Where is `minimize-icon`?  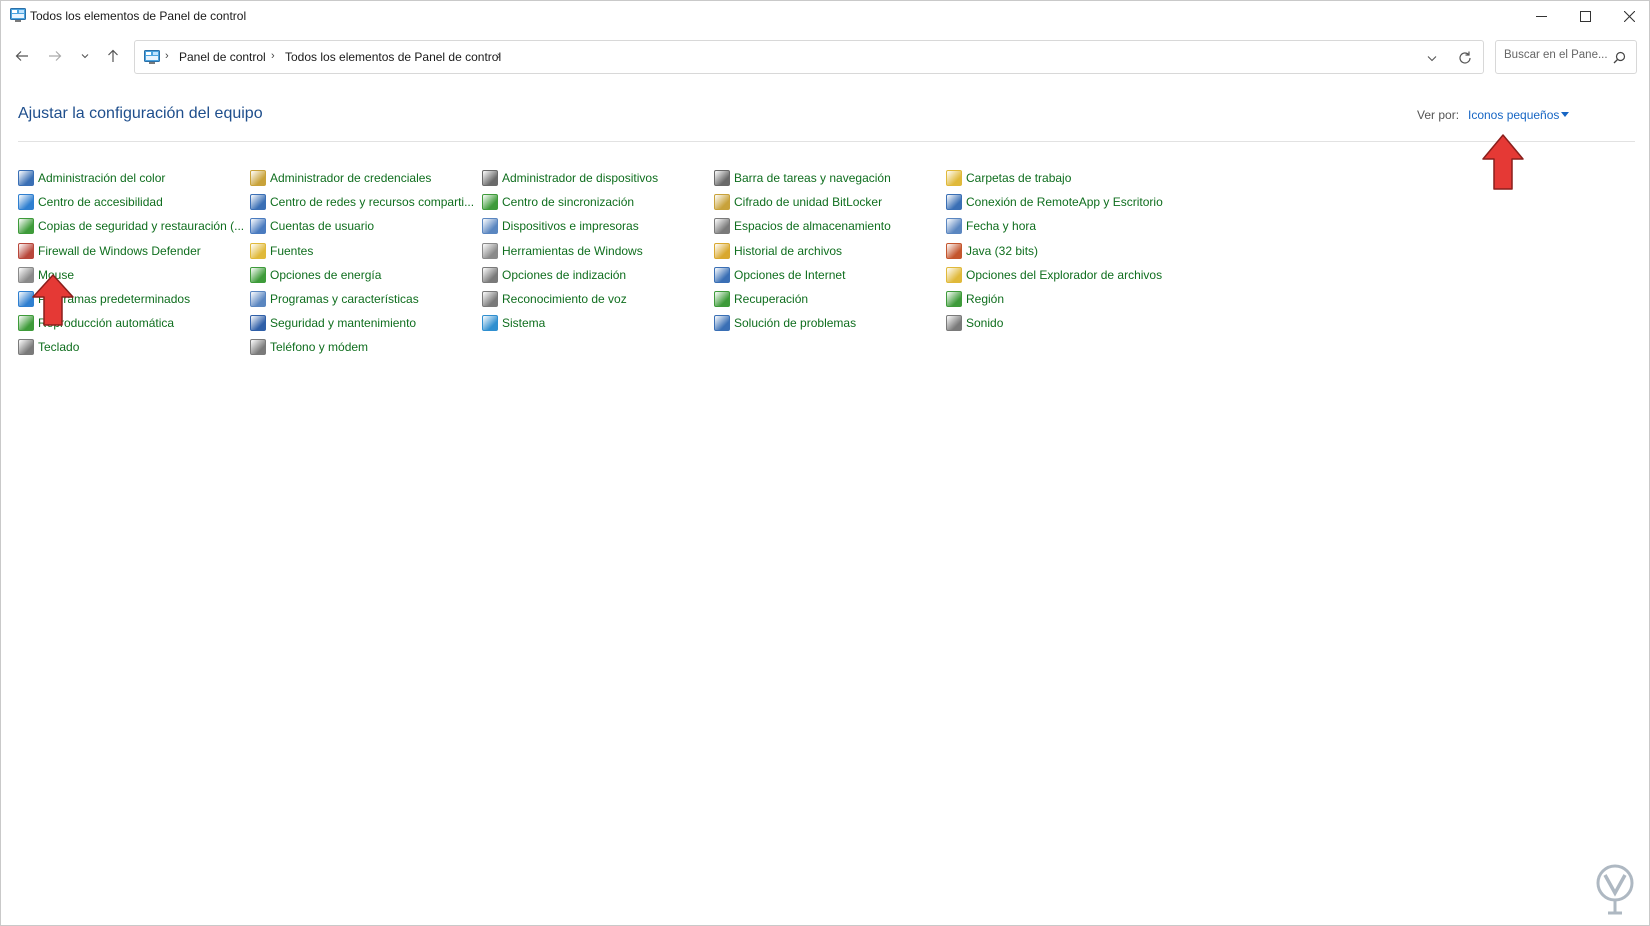 minimize-icon is located at coordinates (1541, 16).